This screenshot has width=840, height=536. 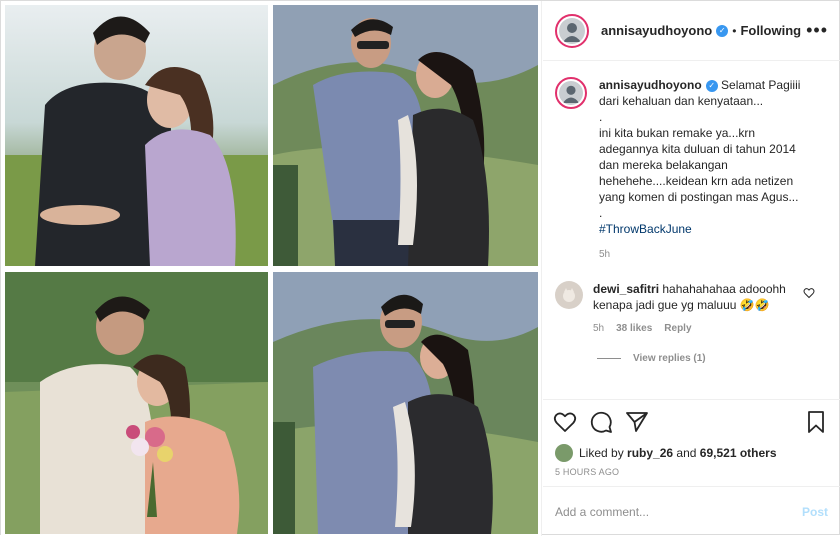 What do you see at coordinates (601, 422) in the screenshot?
I see `comment-icon` at bounding box center [601, 422].